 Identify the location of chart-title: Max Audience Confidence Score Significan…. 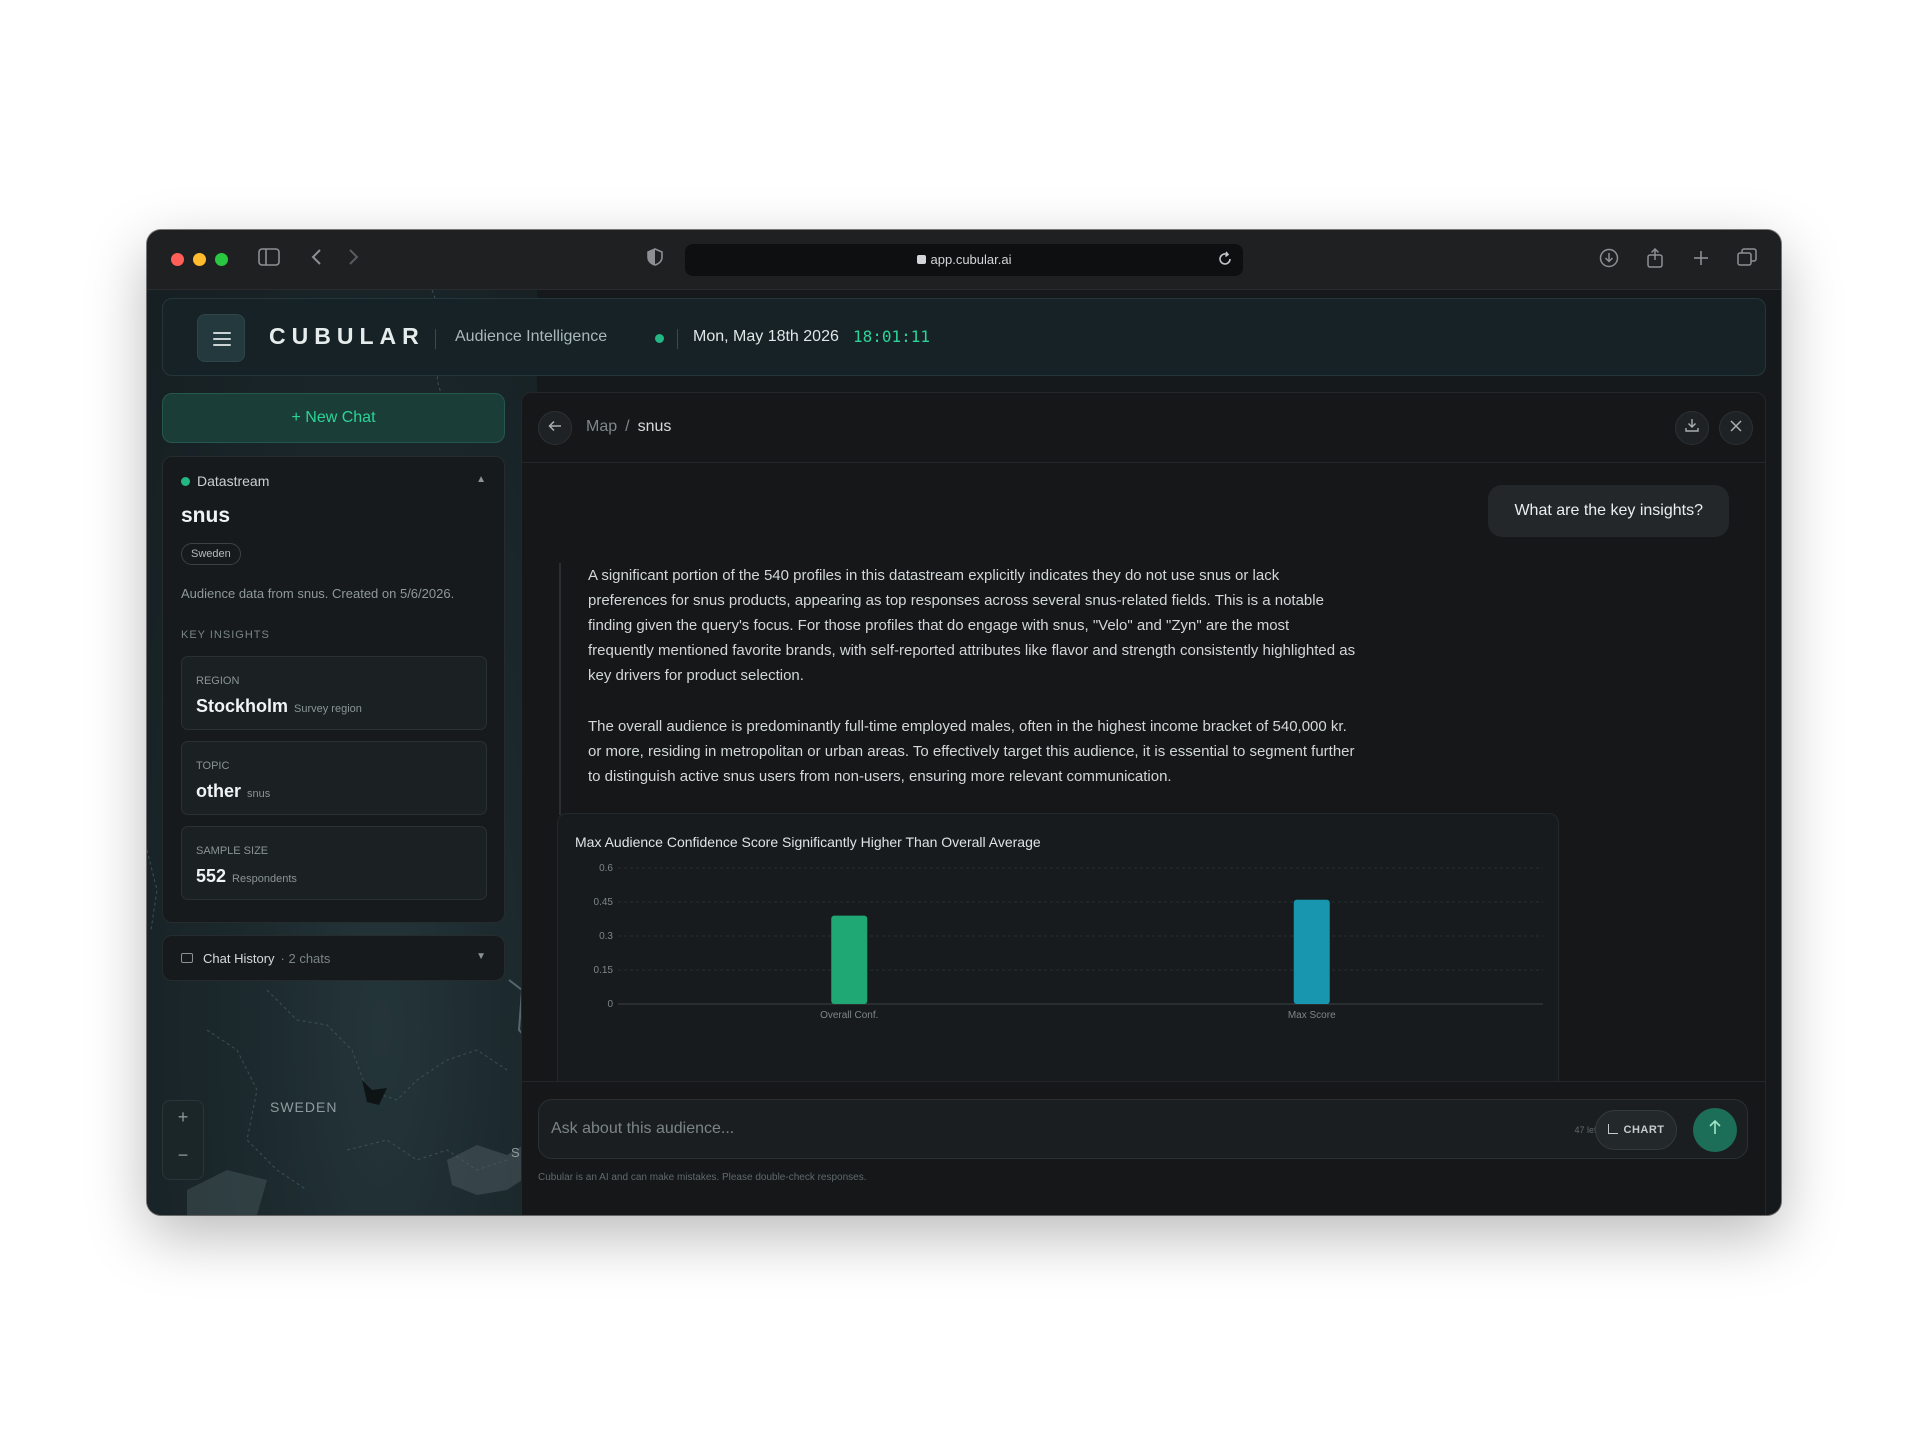
(808, 842).